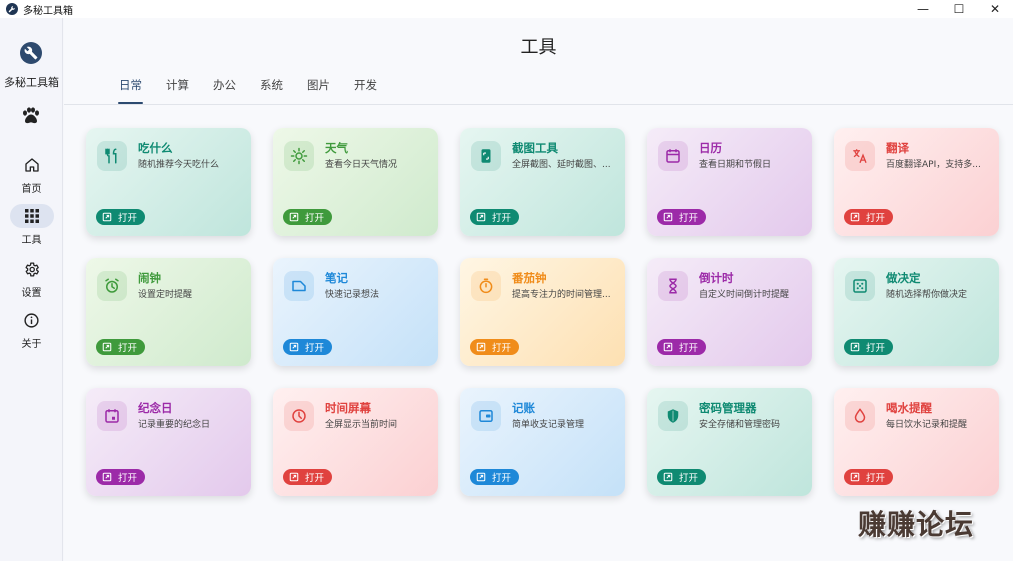 This screenshot has width=1013, height=561. I want to click on shield-icon, so click(673, 416).